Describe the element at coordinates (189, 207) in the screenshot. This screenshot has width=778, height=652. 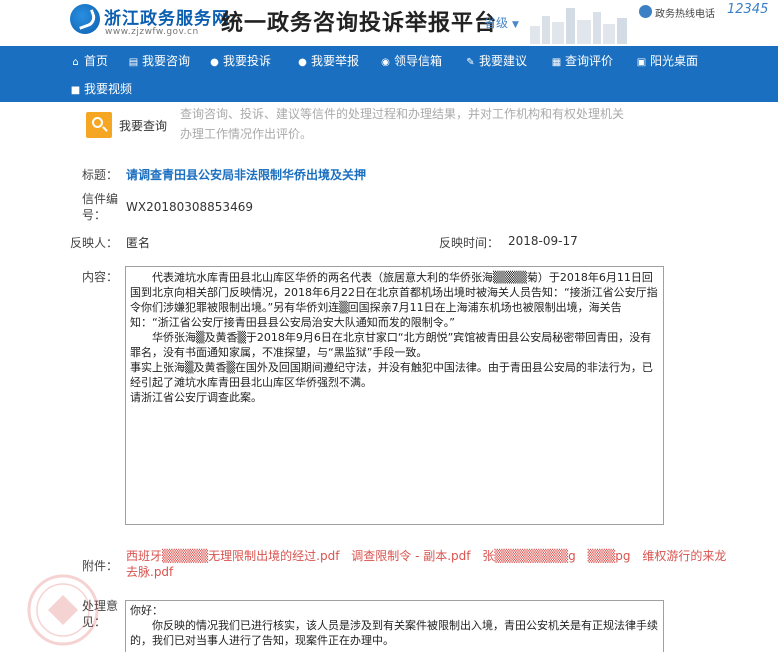
I see `letter-number: WX20180308853469` at that location.